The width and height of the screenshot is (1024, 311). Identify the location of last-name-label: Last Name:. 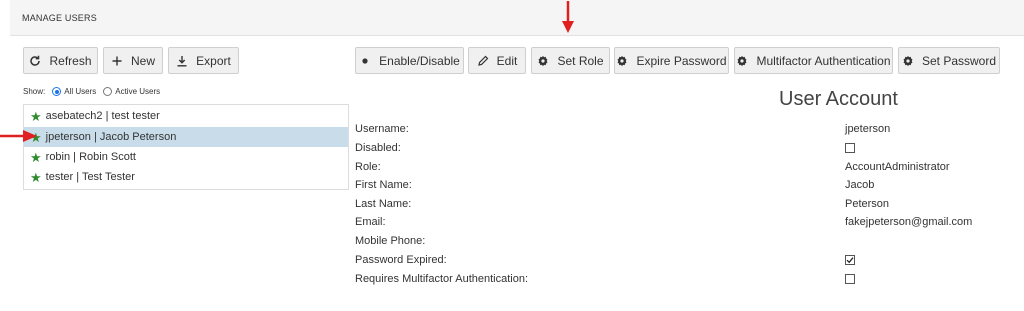
(383, 204).